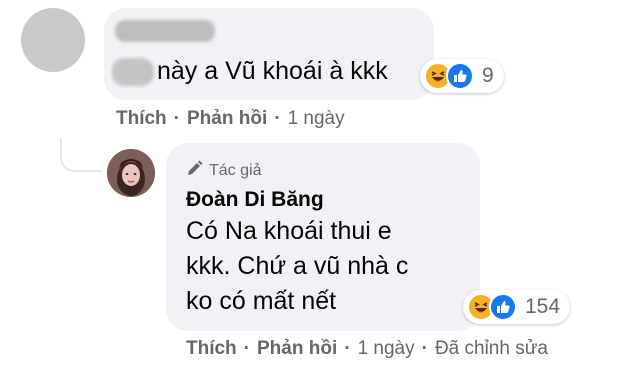  I want to click on comment-reactions: 9, so click(462, 76).